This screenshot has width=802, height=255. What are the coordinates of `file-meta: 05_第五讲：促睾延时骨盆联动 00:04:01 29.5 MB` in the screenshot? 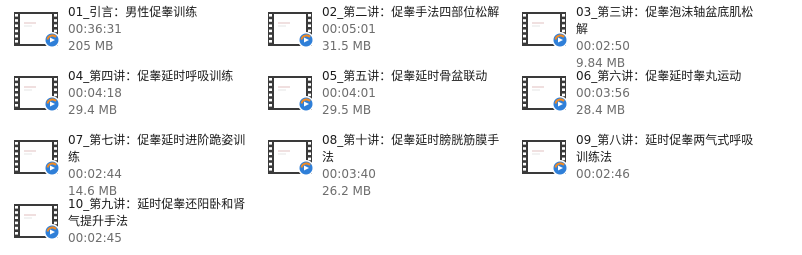 It's located at (412, 93).